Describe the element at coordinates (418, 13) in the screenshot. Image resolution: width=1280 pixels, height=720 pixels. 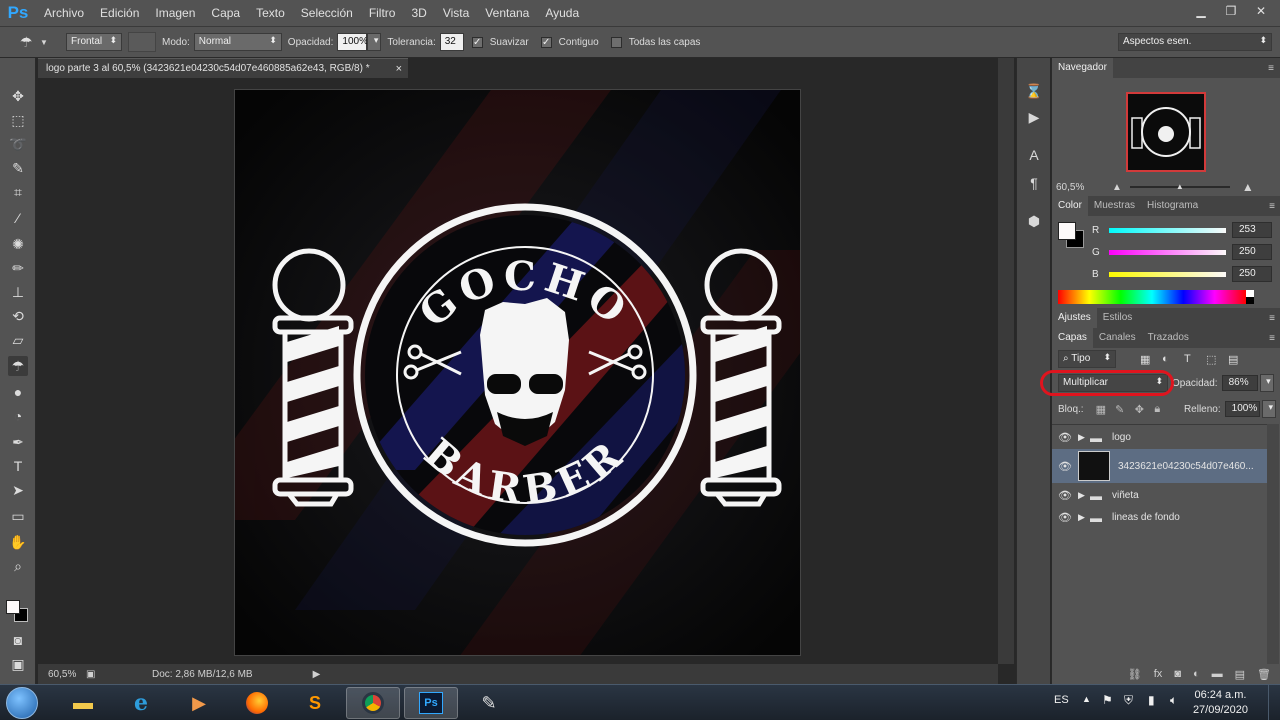
I see `menu-3d: 3D` at that location.